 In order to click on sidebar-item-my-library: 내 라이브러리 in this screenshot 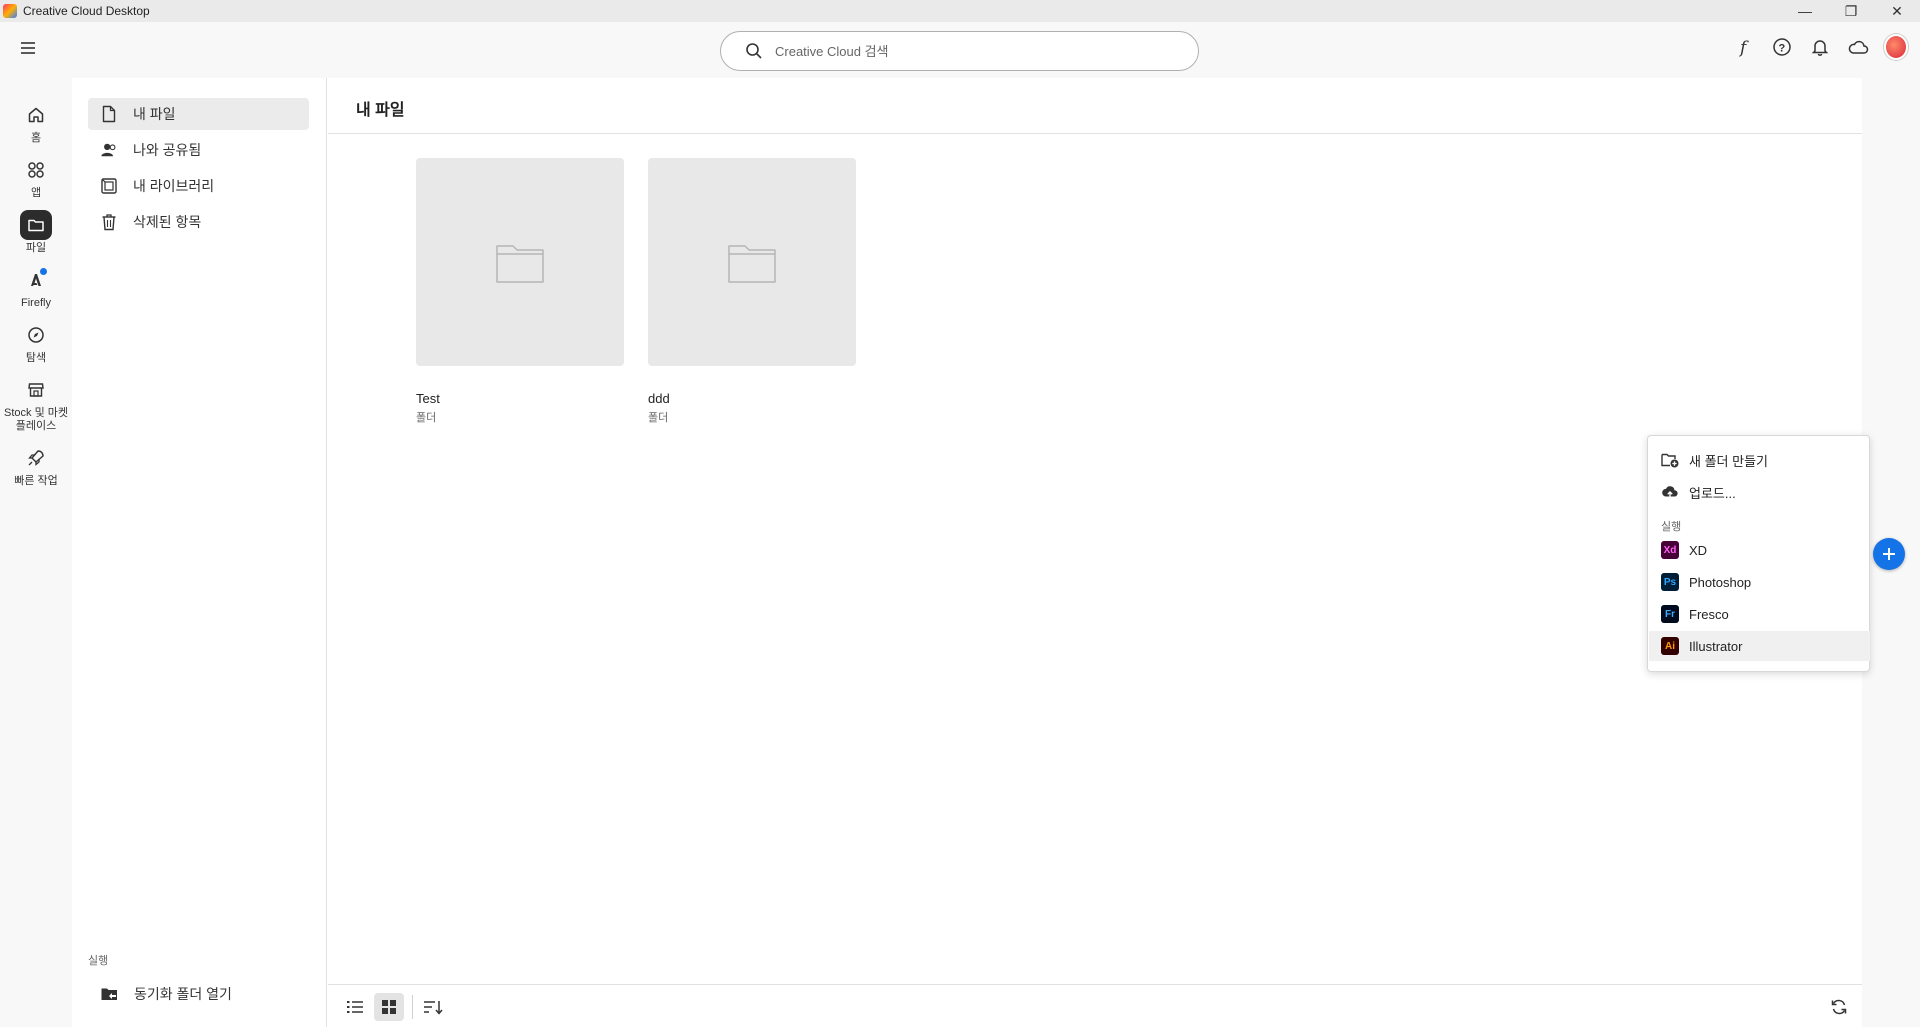, I will do `click(198, 186)`.